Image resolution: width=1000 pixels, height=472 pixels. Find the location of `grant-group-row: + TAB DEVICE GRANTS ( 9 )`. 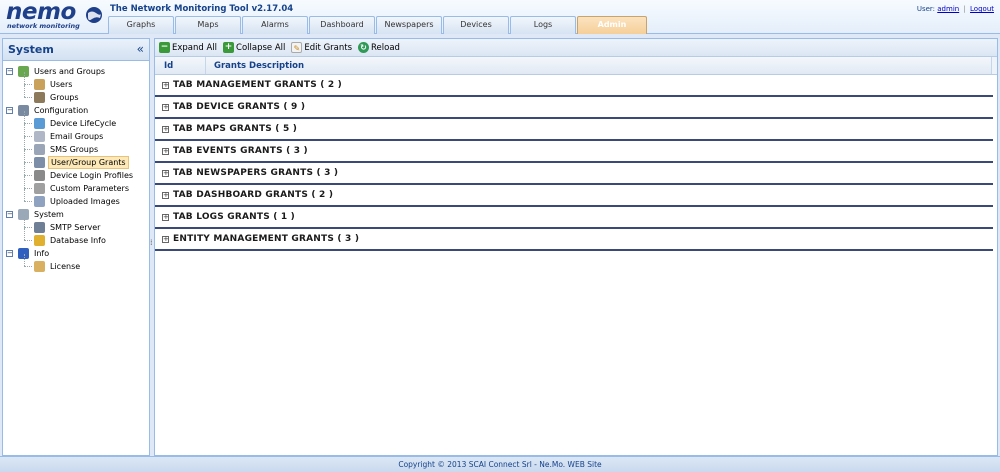

grant-group-row: + TAB DEVICE GRANTS ( 9 ) is located at coordinates (574, 108).